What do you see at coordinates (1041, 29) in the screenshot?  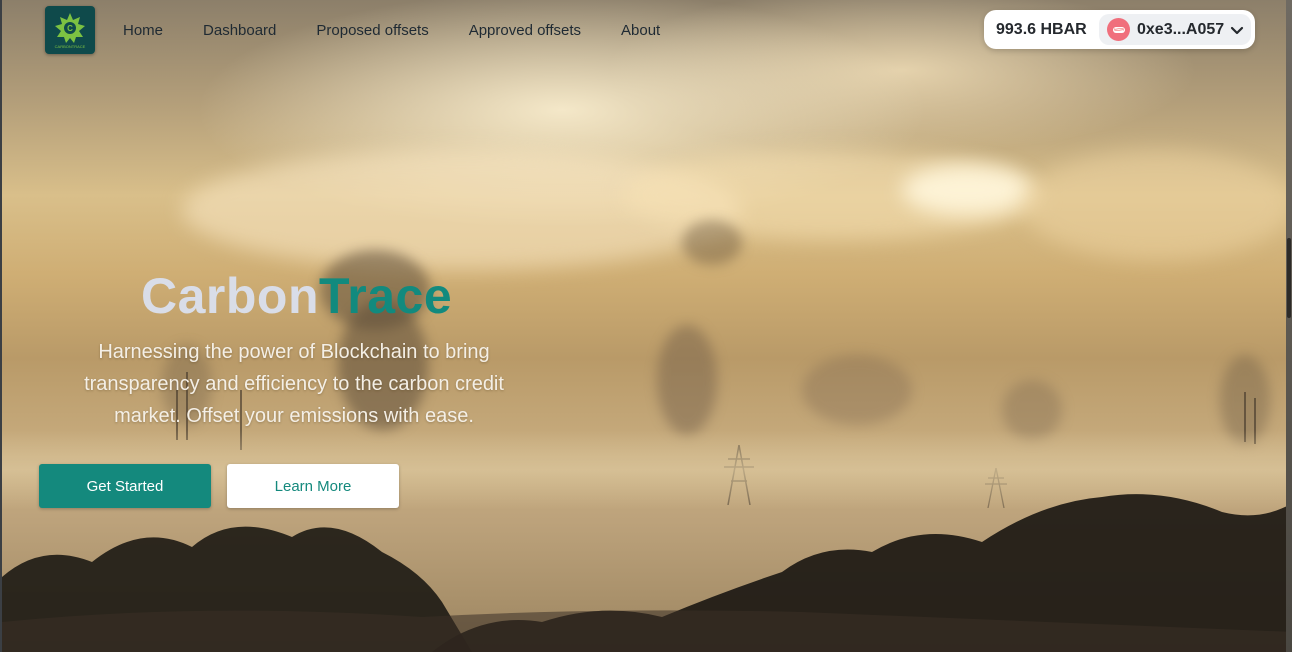 I see `wallet-balance: 993.6 HBAR` at bounding box center [1041, 29].